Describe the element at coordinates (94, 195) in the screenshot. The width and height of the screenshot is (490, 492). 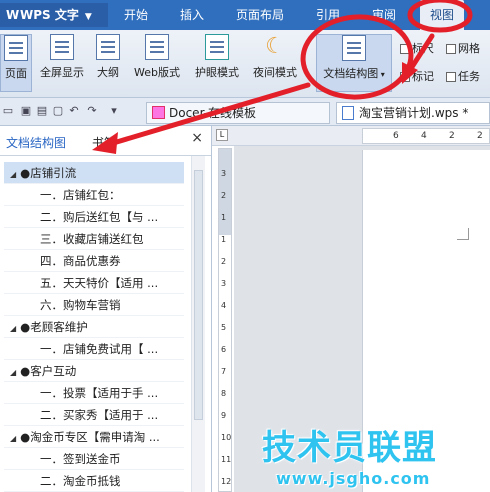
I see `outline-subitem: 一．店铺红包：` at that location.